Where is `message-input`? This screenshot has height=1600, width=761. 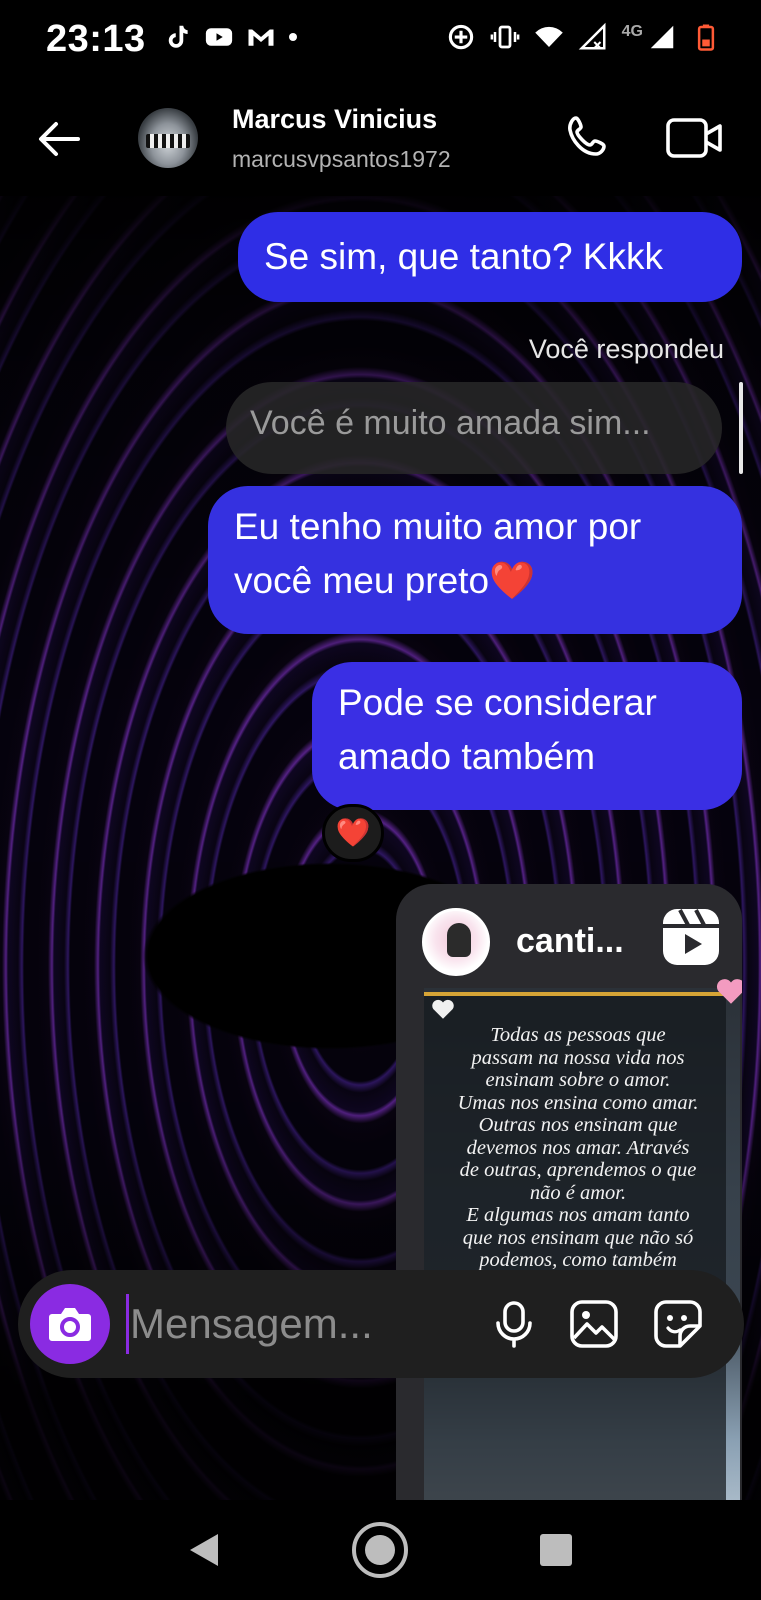 message-input is located at coordinates (295, 1324).